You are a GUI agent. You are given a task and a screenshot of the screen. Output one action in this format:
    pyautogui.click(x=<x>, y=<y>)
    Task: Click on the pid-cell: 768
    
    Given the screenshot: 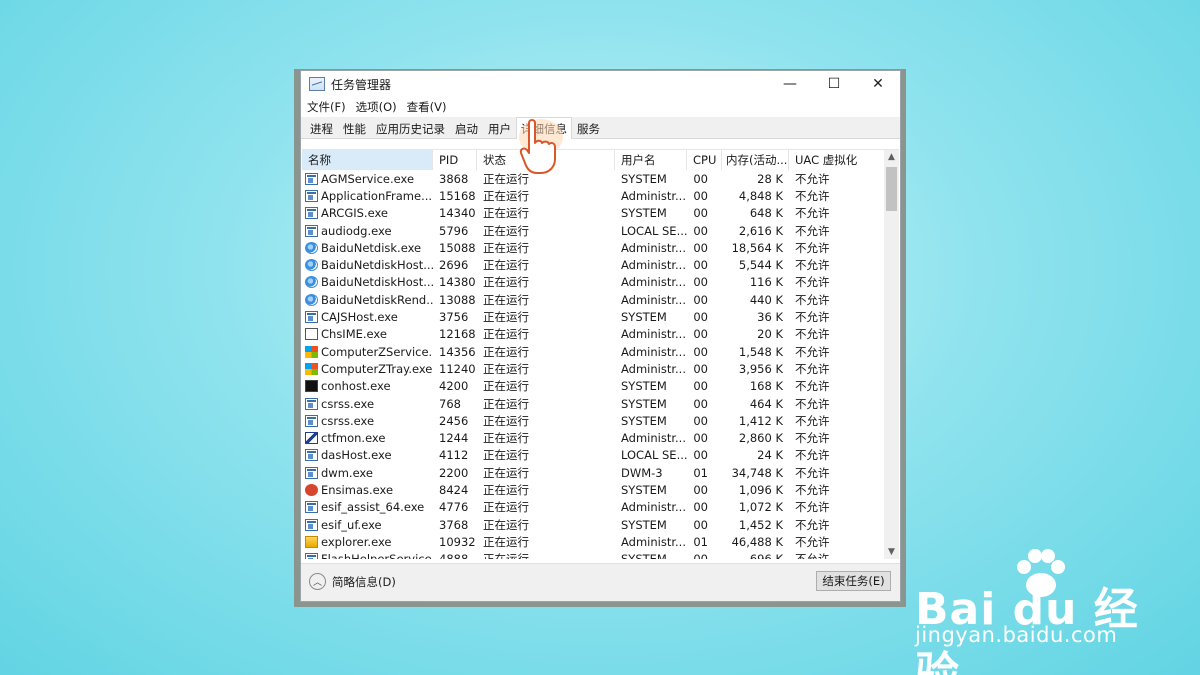 What is the action you would take?
    pyautogui.click(x=450, y=403)
    